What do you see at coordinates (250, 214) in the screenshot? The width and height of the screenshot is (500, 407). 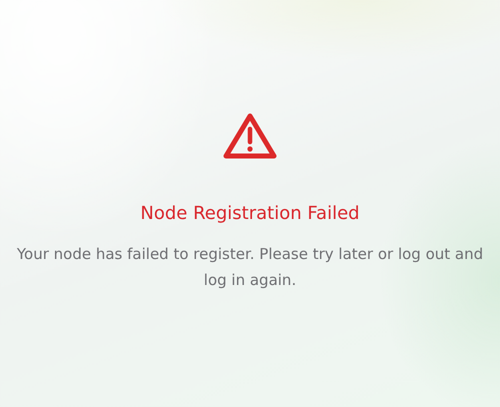 I see `error-title: Node Registration Failed` at bounding box center [250, 214].